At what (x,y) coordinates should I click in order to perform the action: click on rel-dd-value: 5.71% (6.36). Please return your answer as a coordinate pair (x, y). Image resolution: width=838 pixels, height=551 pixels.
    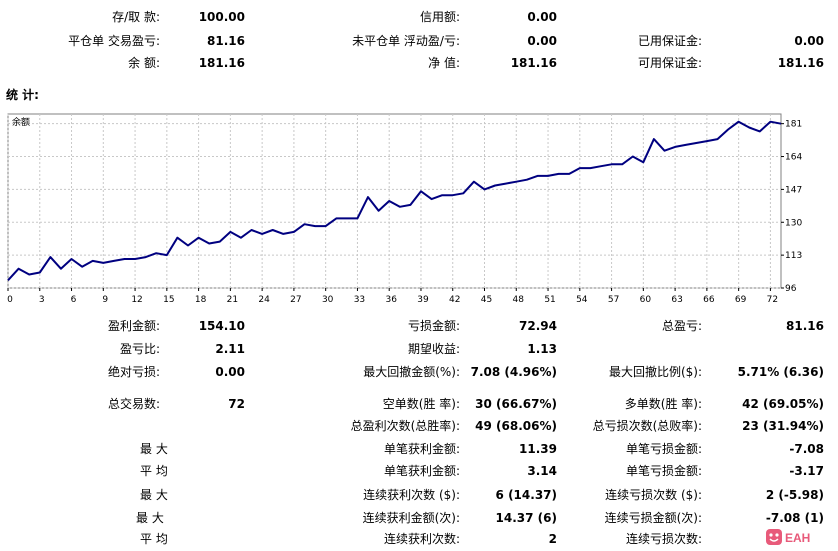
    Looking at the image, I should click on (780, 372).